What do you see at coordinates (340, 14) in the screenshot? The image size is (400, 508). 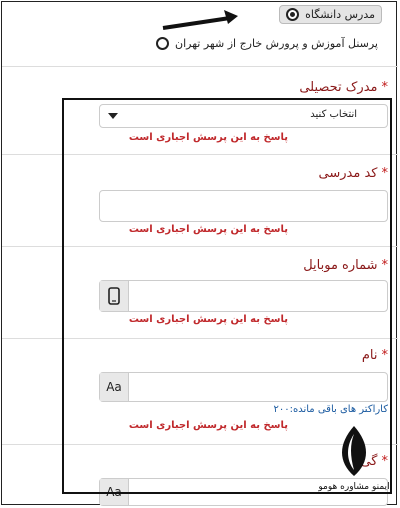 I see `radio-label: مدرس دانشگاه` at bounding box center [340, 14].